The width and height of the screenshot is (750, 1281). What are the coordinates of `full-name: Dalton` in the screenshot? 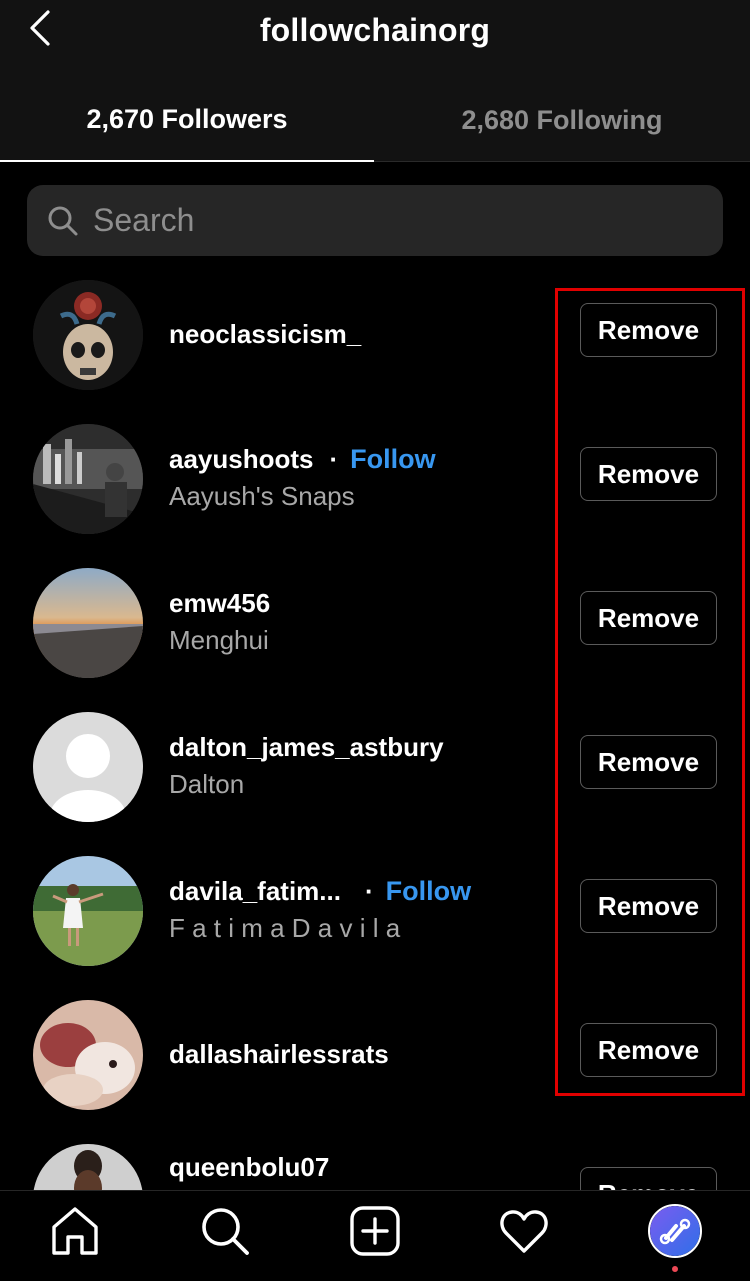 It's located at (207, 784).